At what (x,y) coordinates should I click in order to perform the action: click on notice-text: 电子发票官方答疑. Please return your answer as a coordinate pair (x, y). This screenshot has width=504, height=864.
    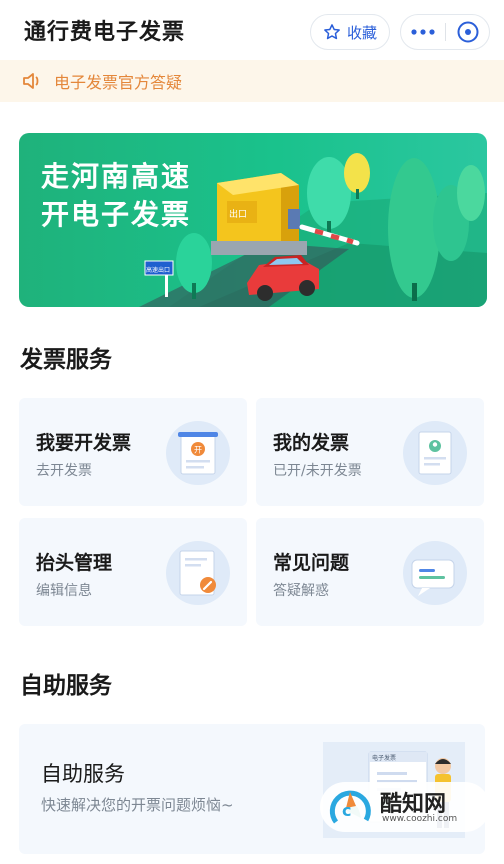
    Looking at the image, I should click on (118, 82).